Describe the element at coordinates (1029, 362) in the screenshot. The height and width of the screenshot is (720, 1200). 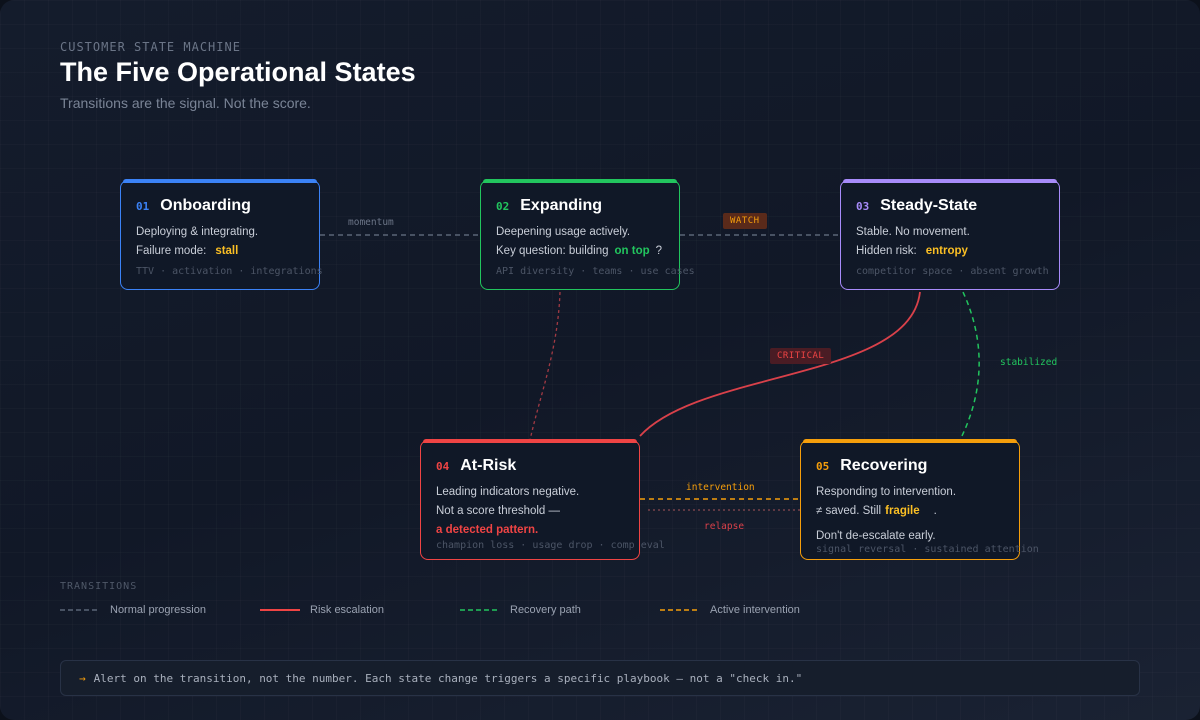
I see `edge-label-stabilized: stabilized` at that location.